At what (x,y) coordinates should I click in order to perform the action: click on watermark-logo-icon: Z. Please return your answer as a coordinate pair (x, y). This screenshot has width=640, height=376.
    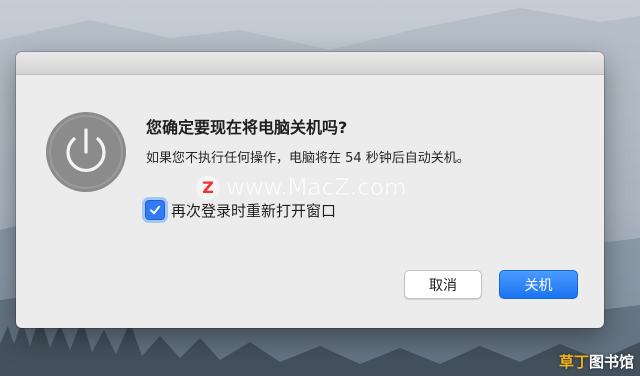
    Looking at the image, I should click on (208, 188).